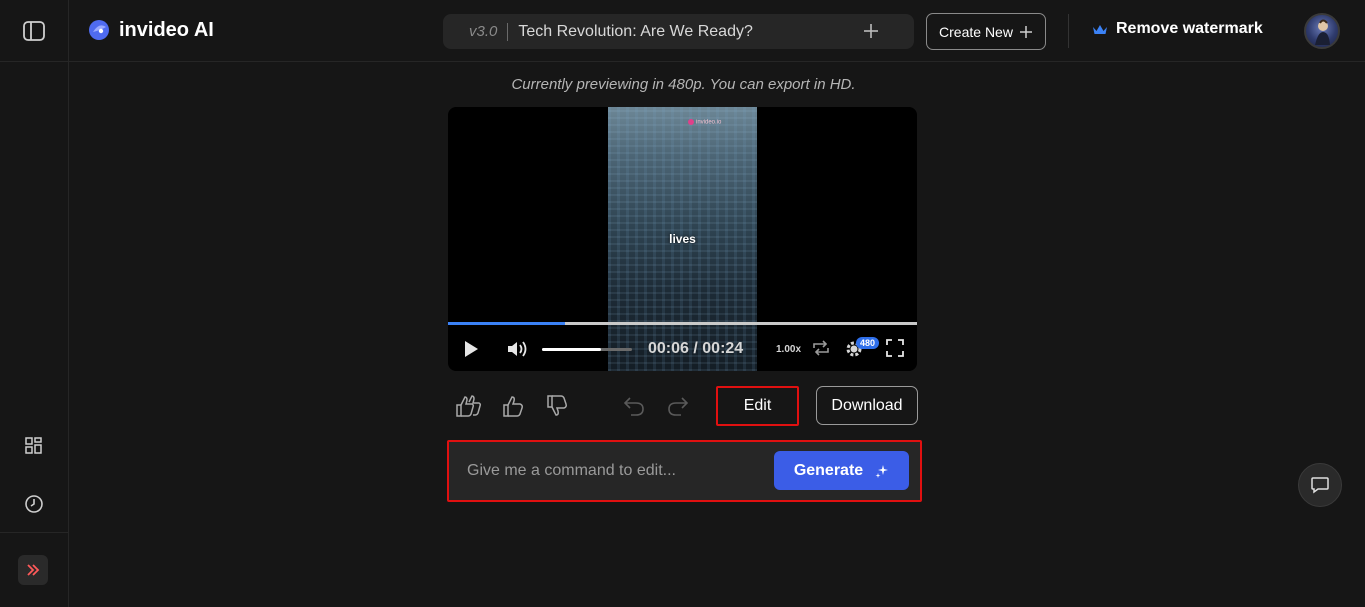 The width and height of the screenshot is (1365, 607). Describe the element at coordinates (867, 405) in the screenshot. I see `download-button: Download` at that location.